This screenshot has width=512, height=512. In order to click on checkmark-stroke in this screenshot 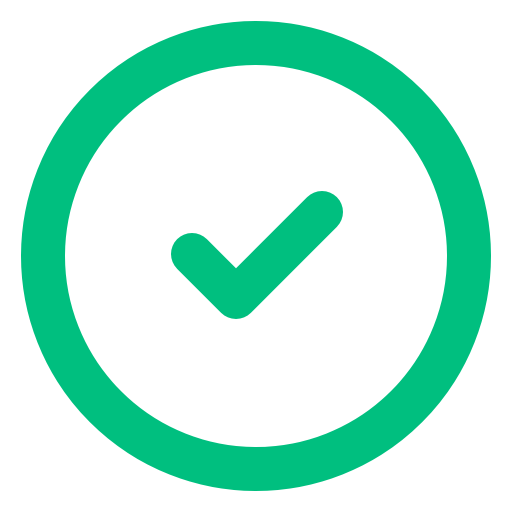, I will do `click(257, 255)`.